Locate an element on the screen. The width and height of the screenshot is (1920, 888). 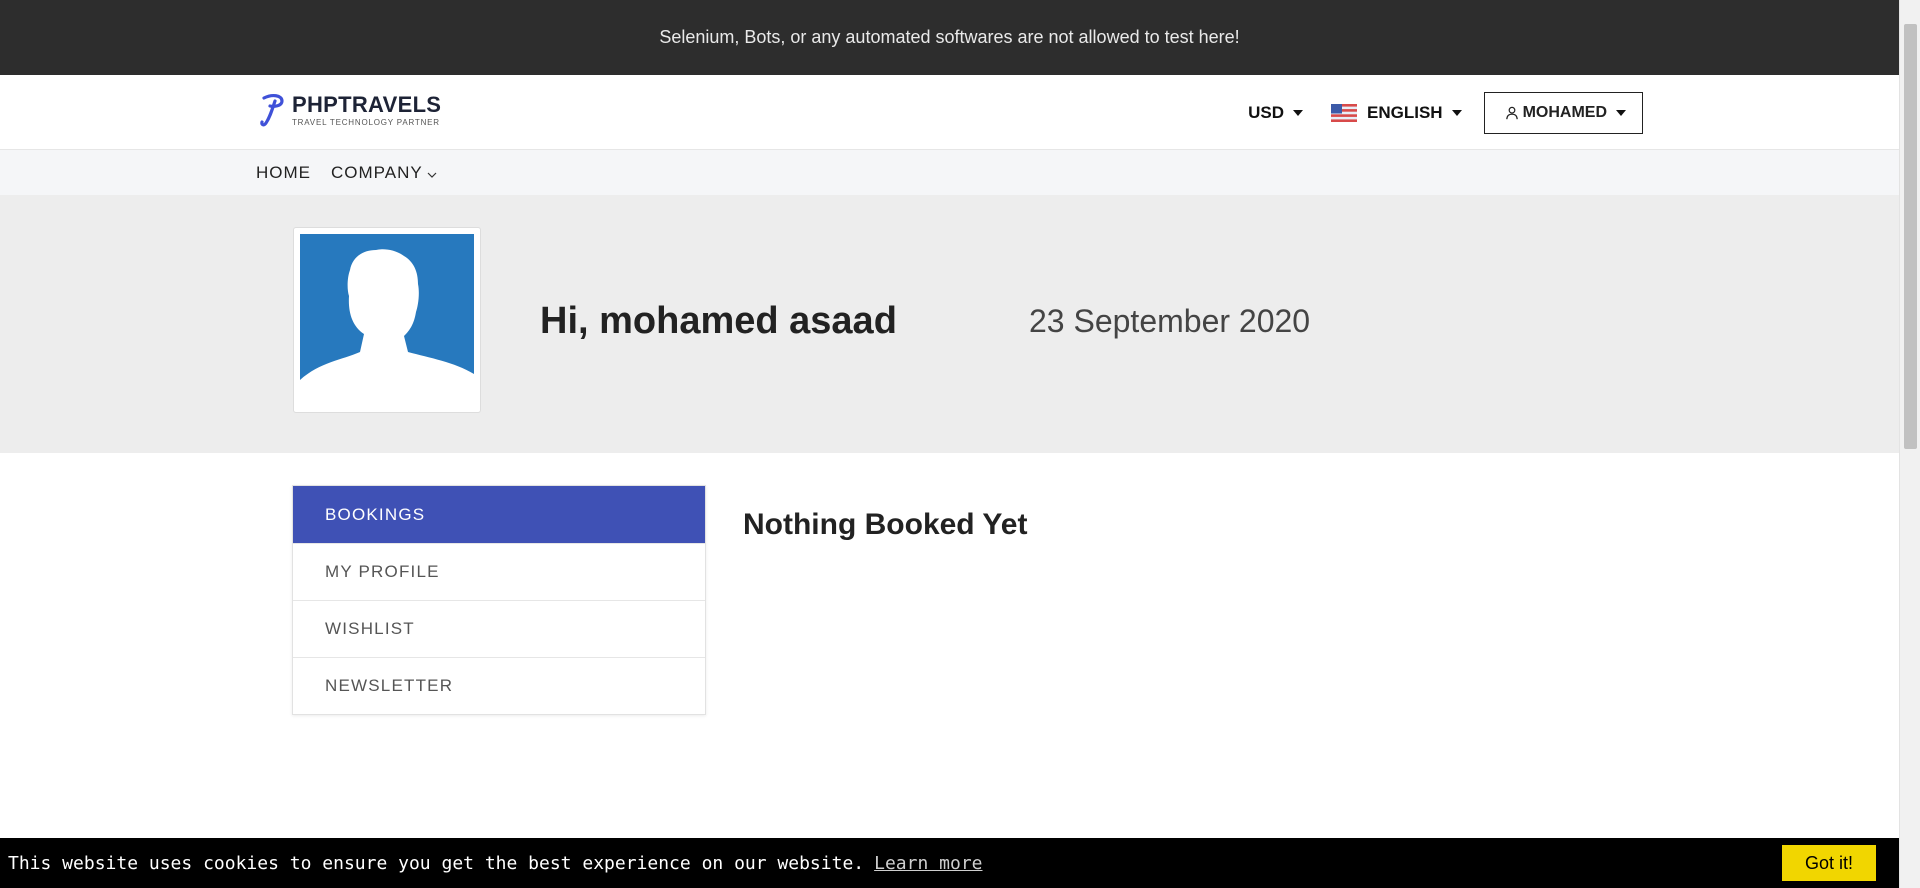
account-sidebar-menu: BOOKINGS MY PROFILE WISHLIST NEWSLETTER is located at coordinates (499, 600).